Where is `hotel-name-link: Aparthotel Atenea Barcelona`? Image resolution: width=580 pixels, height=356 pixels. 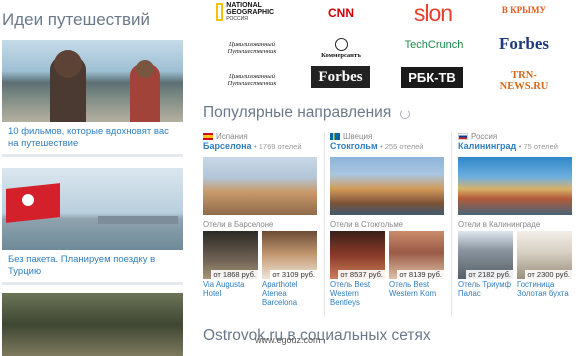 hotel-name-link: Aparthotel Atenea Barcelona is located at coordinates (289, 293).